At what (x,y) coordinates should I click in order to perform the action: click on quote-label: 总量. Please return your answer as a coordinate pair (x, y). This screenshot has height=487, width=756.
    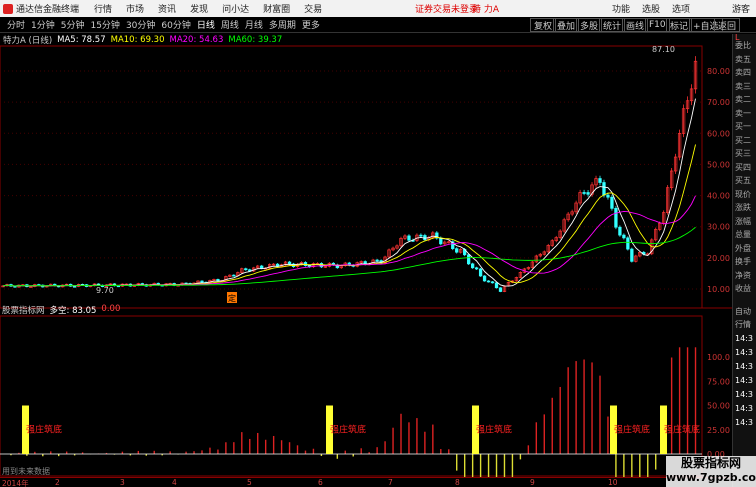
    Looking at the image, I should click on (743, 234).